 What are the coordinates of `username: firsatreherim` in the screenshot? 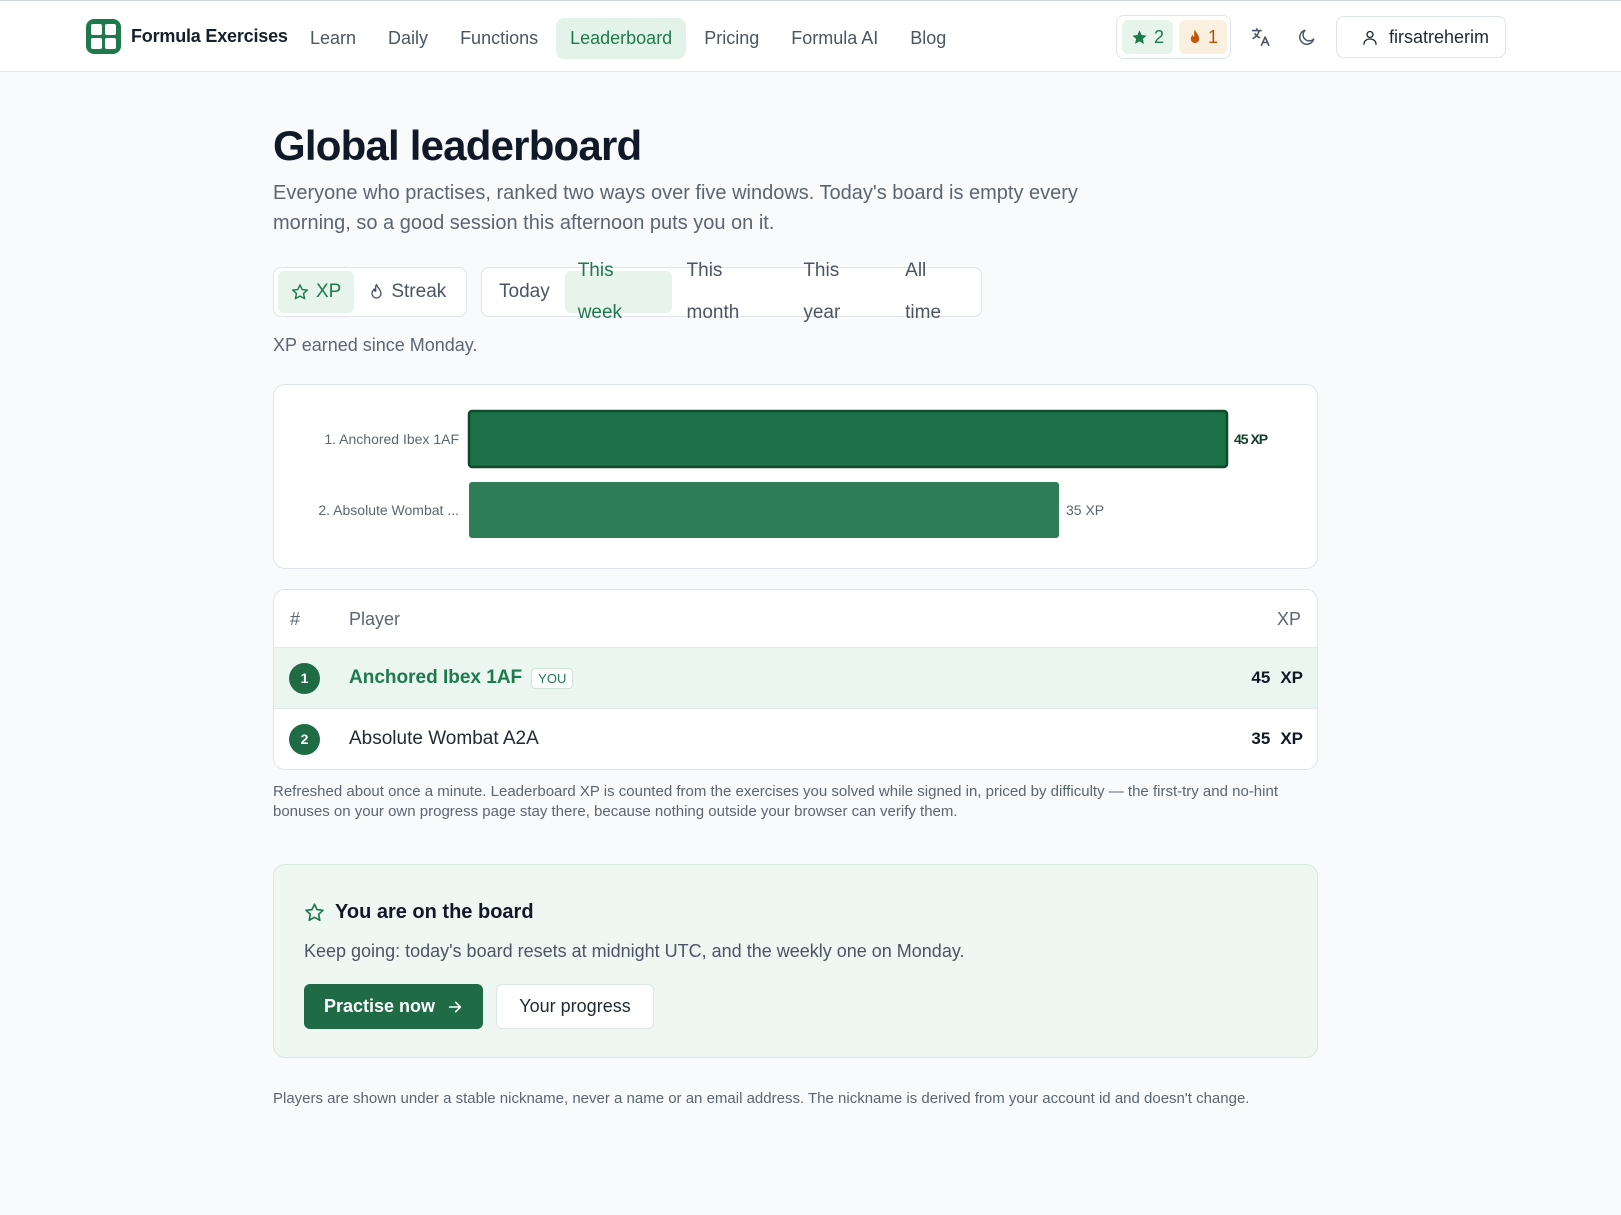 It's located at (1439, 36).